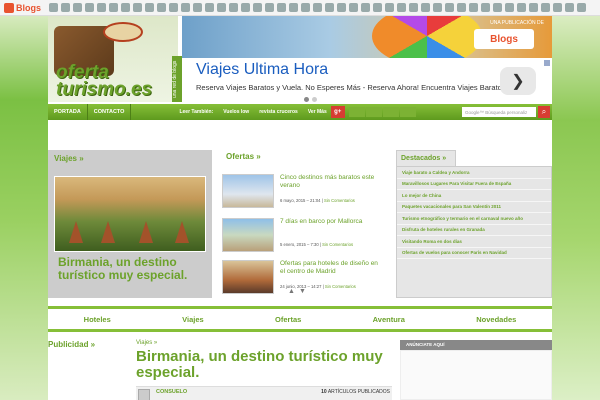 The image size is (600, 400). What do you see at coordinates (547, 63) in the screenshot?
I see `ad-choices-icon` at bounding box center [547, 63].